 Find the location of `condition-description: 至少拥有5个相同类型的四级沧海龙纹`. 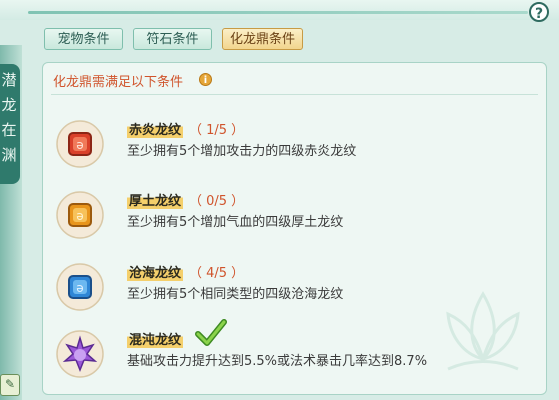

condition-description: 至少拥有5个相同类型的四级沧海龙纹 is located at coordinates (235, 294).